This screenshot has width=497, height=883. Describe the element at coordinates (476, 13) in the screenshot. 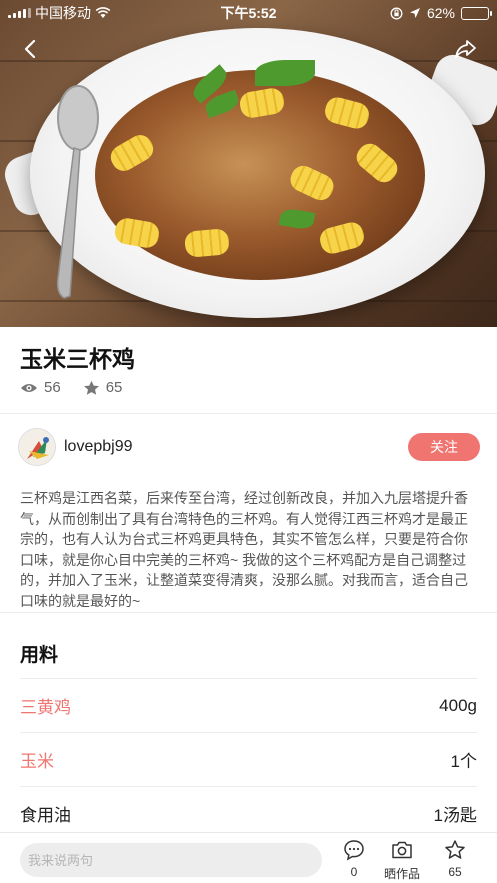

I see `battery-icon` at that location.